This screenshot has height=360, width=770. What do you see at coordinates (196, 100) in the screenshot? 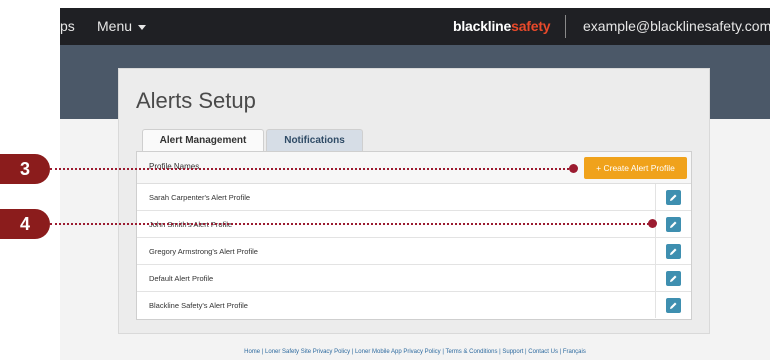
I see `page-title: Alerts Setup` at bounding box center [196, 100].